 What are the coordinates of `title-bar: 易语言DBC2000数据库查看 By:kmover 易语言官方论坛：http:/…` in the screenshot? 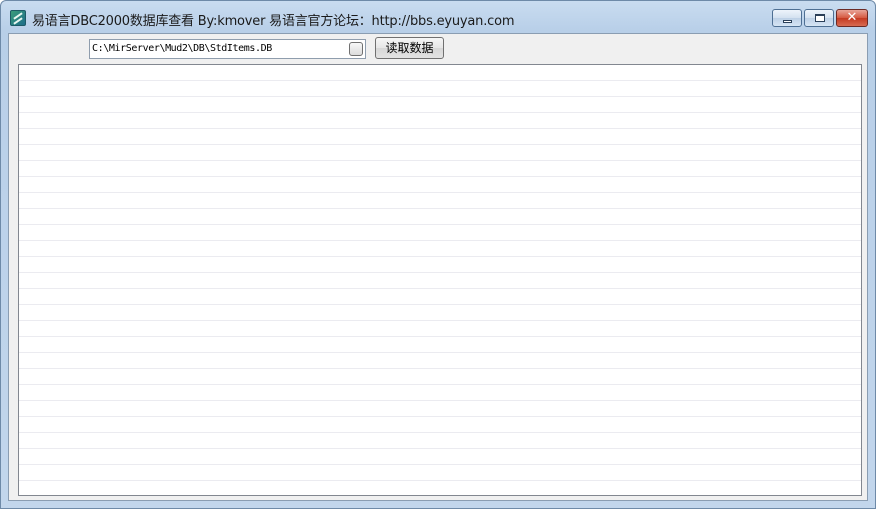 It's located at (438, 17).